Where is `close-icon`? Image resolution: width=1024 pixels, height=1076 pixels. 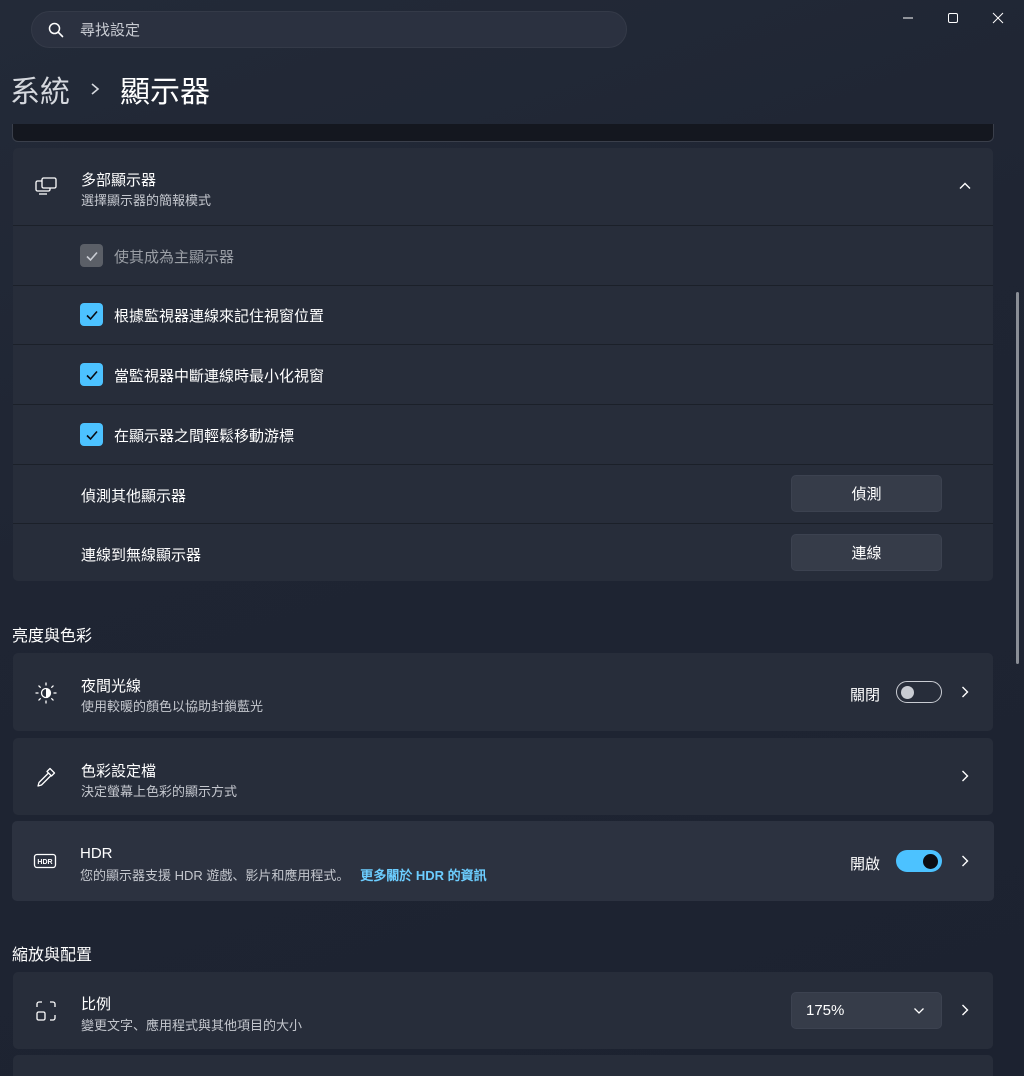
close-icon is located at coordinates (998, 18).